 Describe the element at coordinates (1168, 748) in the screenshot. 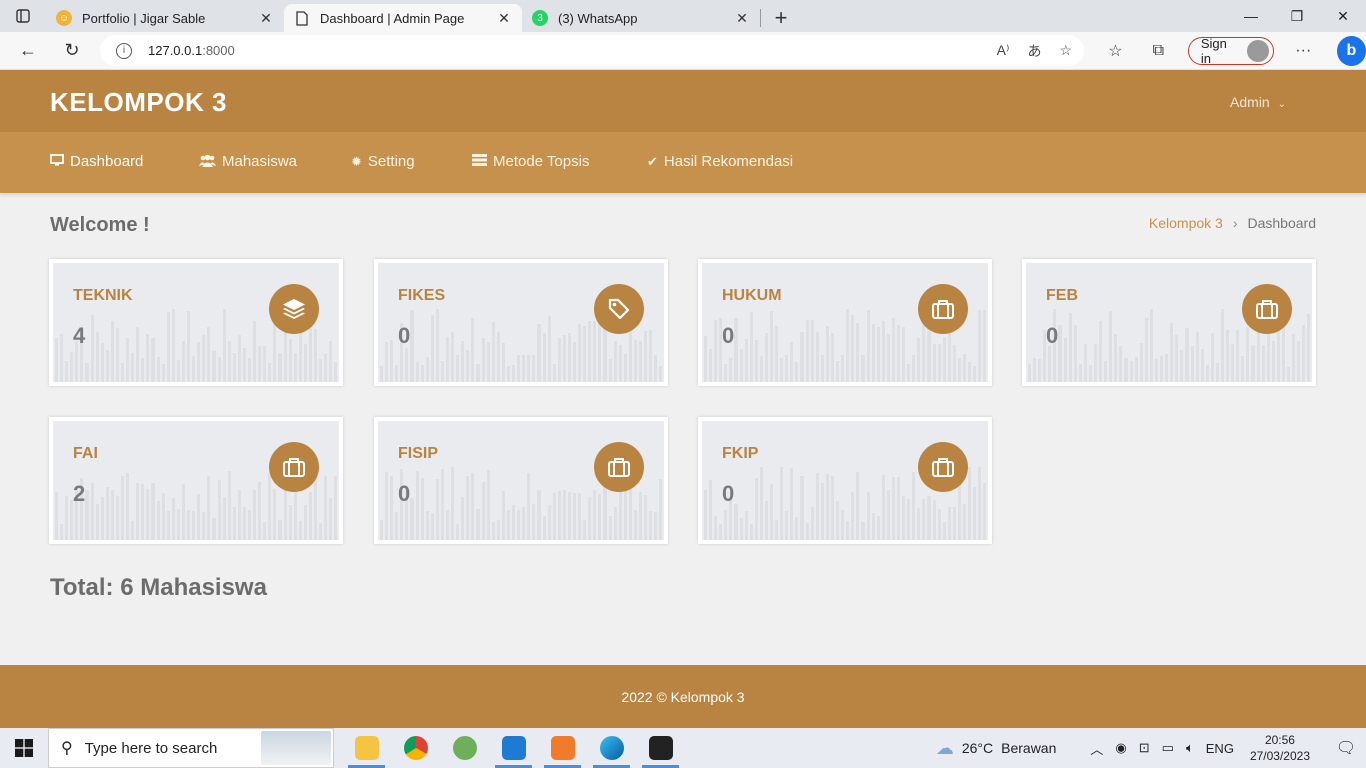

I see `battery-icon: ▭` at that location.